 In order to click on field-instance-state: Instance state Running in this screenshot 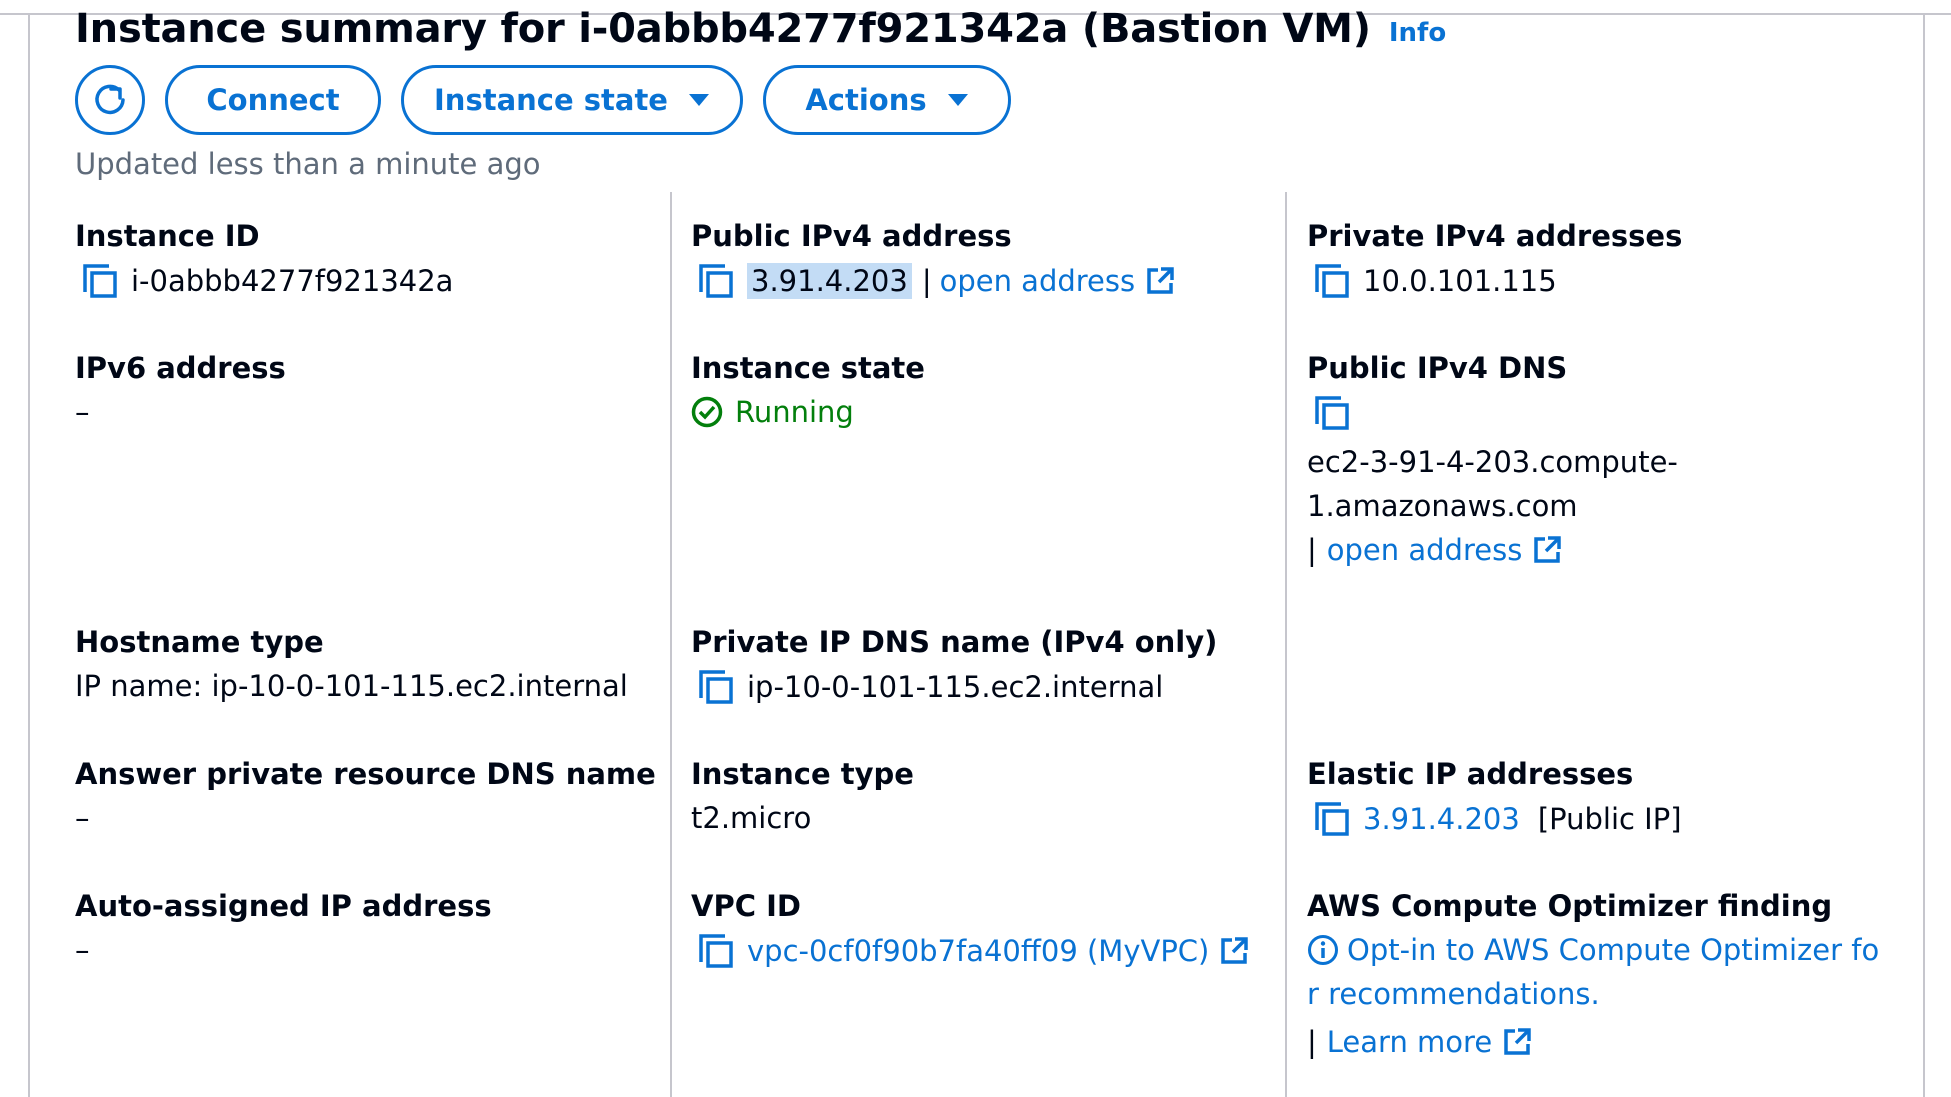, I will do `click(808, 390)`.